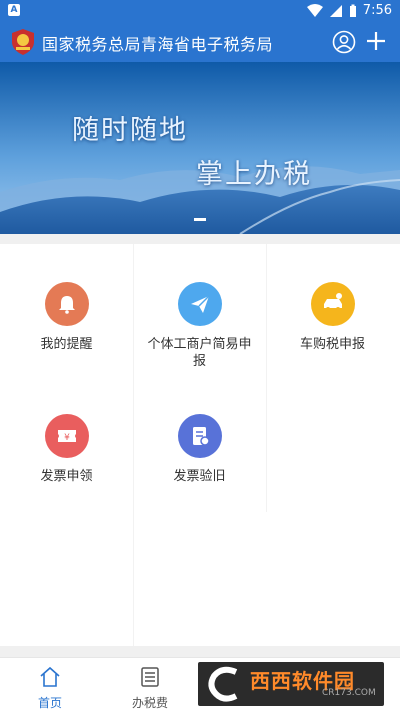  I want to click on watermark-url: CR173.COM, so click(349, 693).